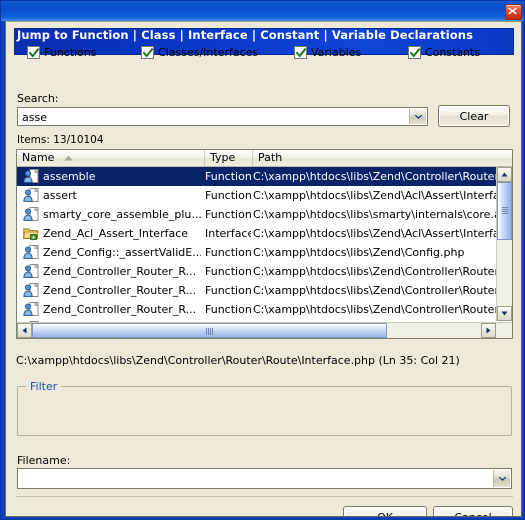 This screenshot has width=525, height=520. I want to click on sort-ascending-glyph, so click(68, 158).